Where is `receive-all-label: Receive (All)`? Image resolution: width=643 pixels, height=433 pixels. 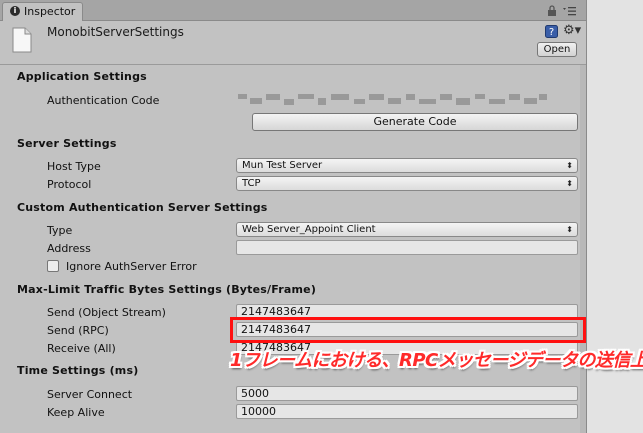
receive-all-label: Receive (All) is located at coordinates (81, 348).